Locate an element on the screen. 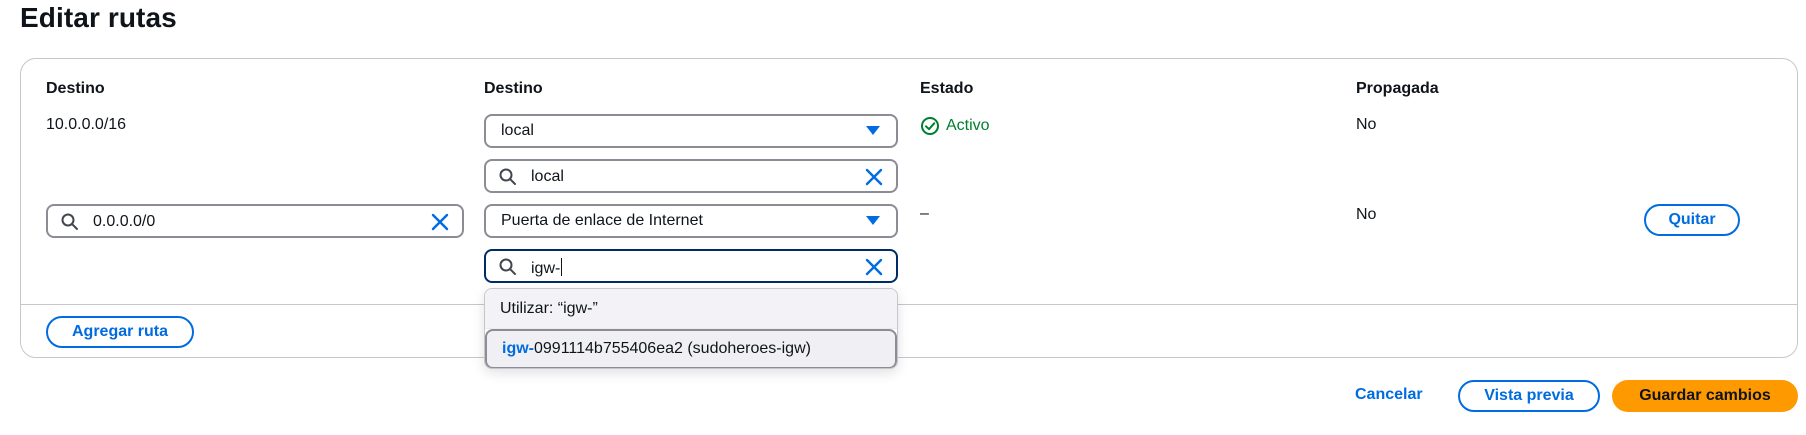 The width and height of the screenshot is (1806, 435). dropdown-option-rest: 0991114b755406ea2 (sudoheroes-igw) is located at coordinates (672, 348).